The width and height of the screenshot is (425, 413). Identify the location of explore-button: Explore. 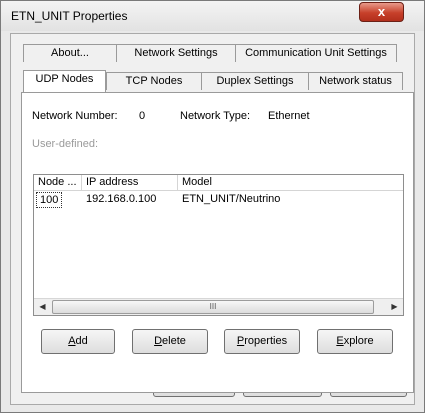
(355, 341).